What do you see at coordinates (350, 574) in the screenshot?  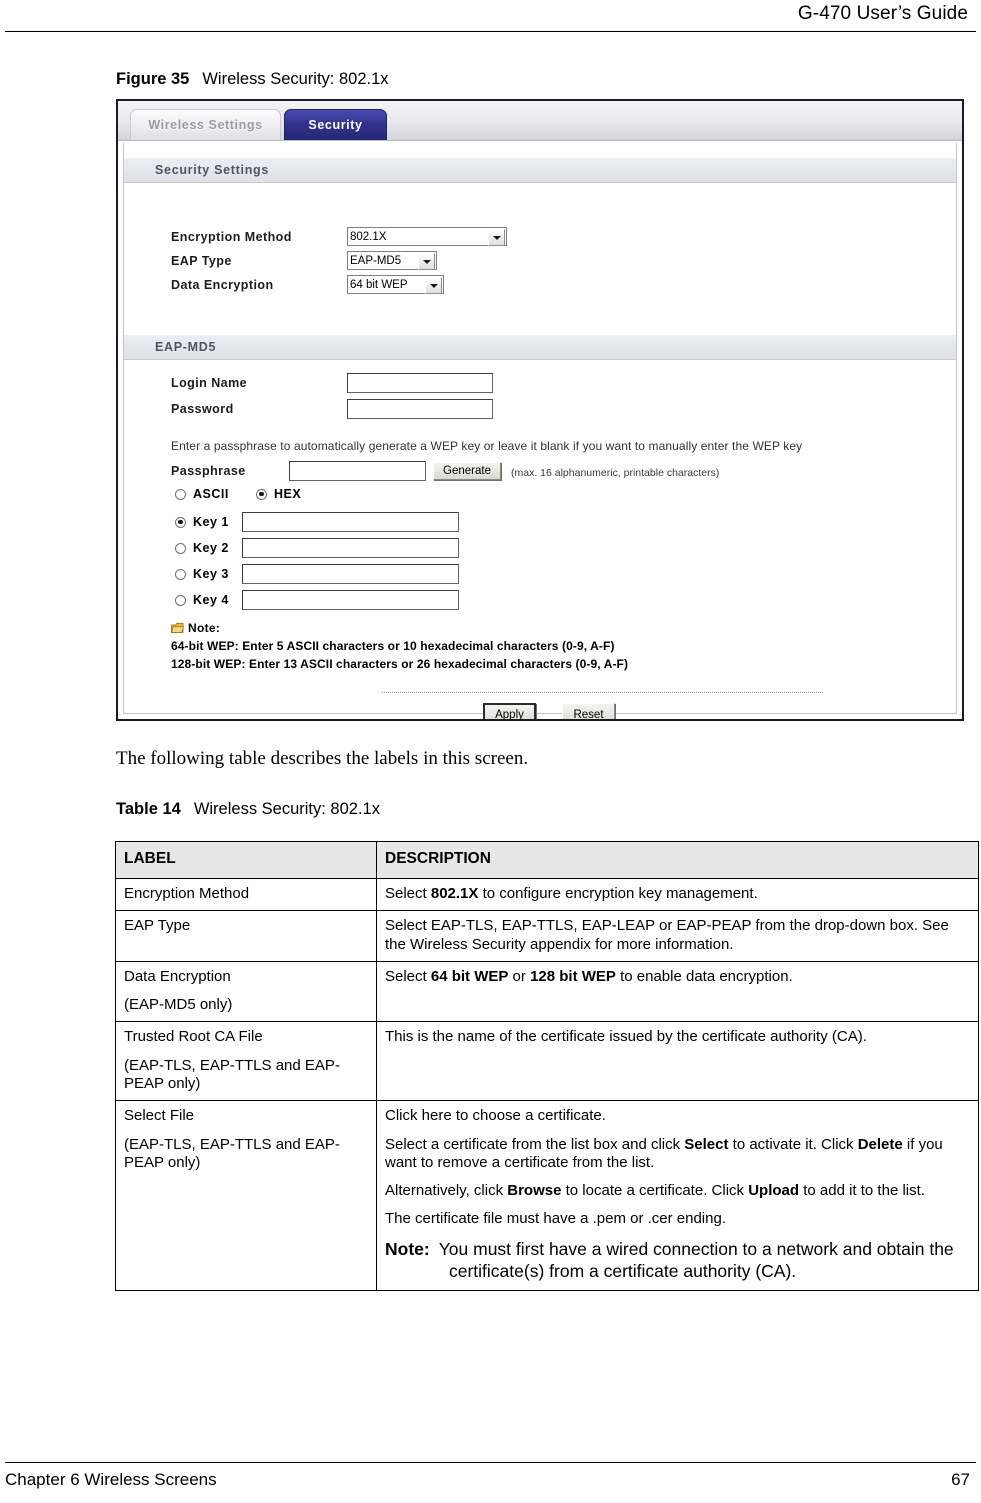 I see `key-3-input` at bounding box center [350, 574].